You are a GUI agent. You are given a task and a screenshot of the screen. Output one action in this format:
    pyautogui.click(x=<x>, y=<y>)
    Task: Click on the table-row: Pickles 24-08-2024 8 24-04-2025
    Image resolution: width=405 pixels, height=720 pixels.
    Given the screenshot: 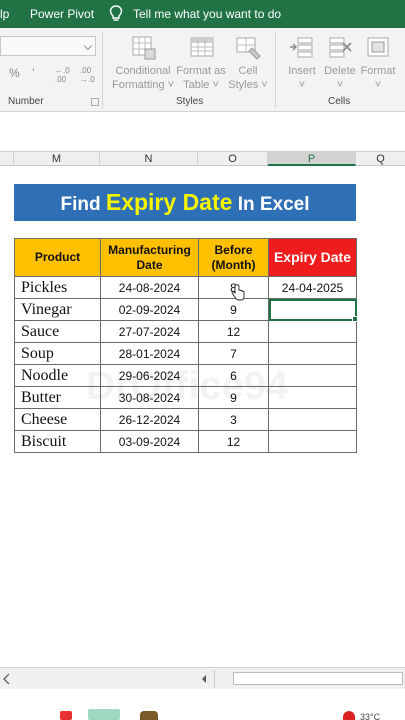 What is the action you would take?
    pyautogui.click(x=185, y=287)
    